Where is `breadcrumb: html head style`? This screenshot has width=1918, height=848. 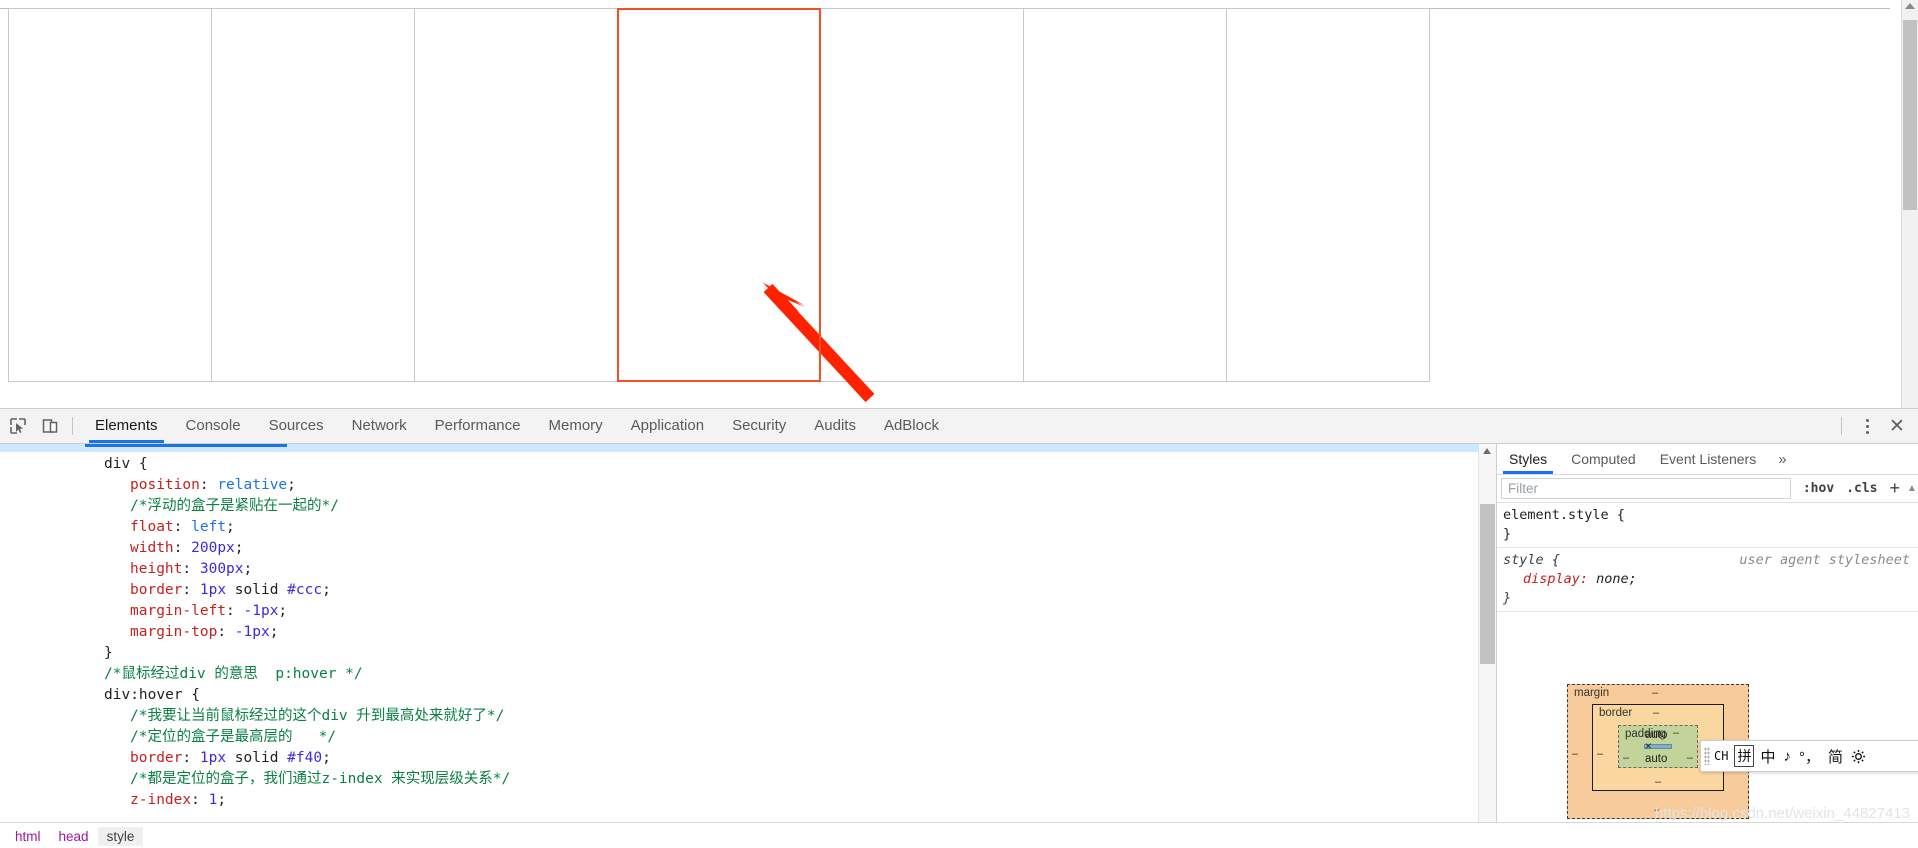 breadcrumb: html head style is located at coordinates (959, 835).